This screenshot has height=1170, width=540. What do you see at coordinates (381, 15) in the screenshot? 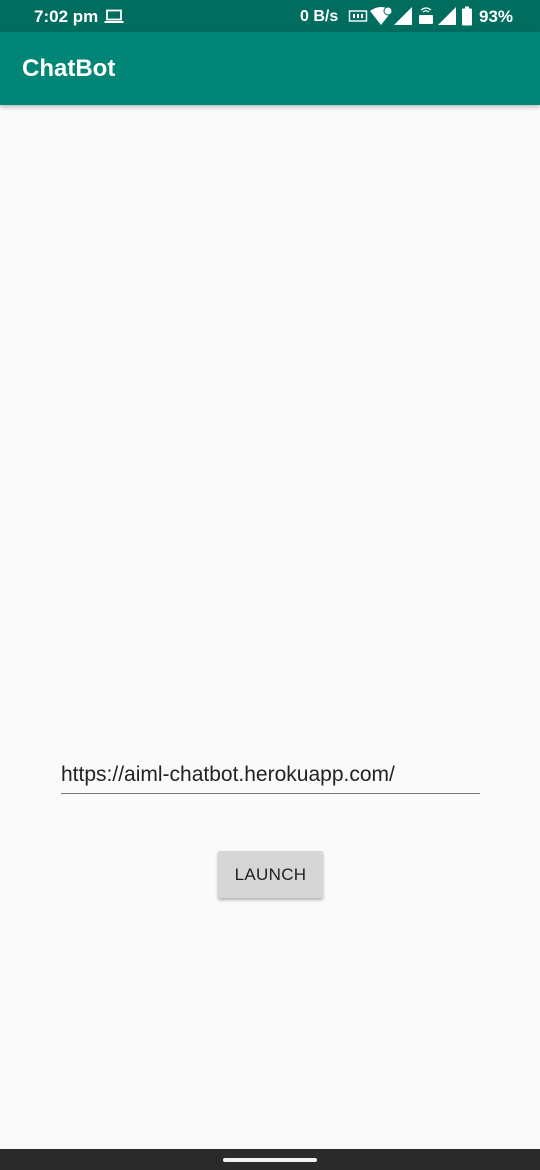
I see `wifi-icon` at bounding box center [381, 15].